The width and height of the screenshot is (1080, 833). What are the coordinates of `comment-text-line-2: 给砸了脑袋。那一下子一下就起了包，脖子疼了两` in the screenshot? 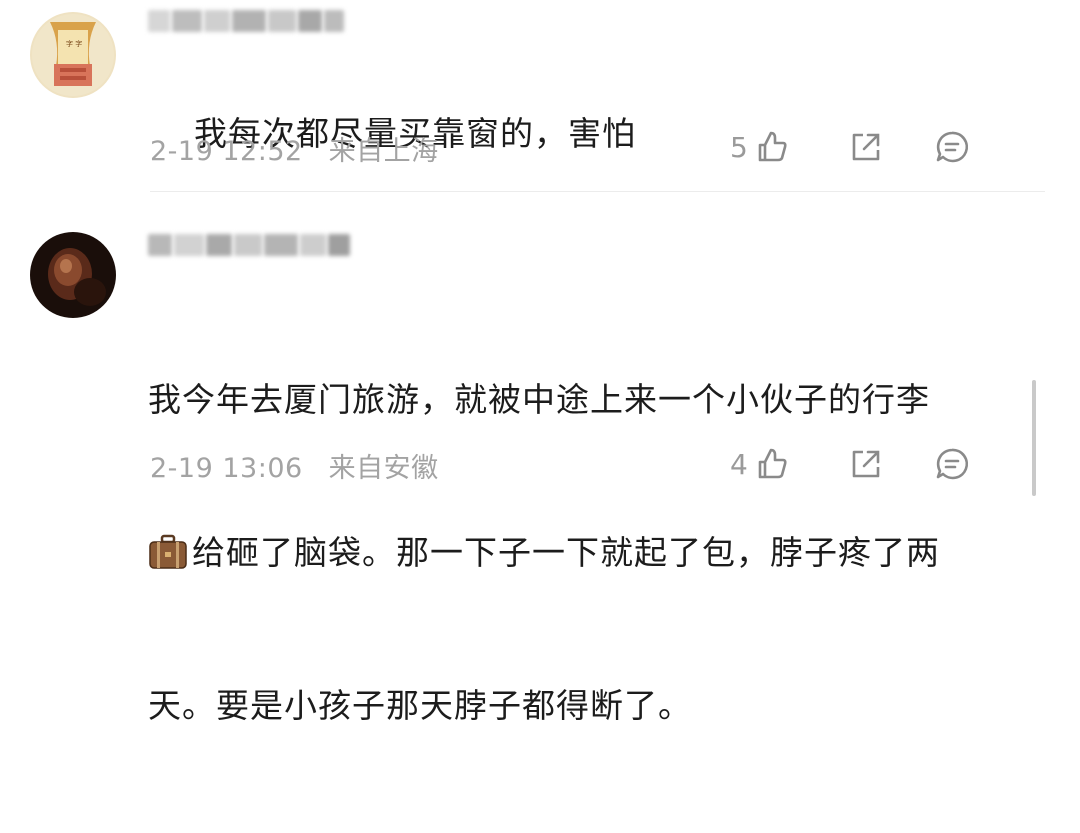 It's located at (578, 552).